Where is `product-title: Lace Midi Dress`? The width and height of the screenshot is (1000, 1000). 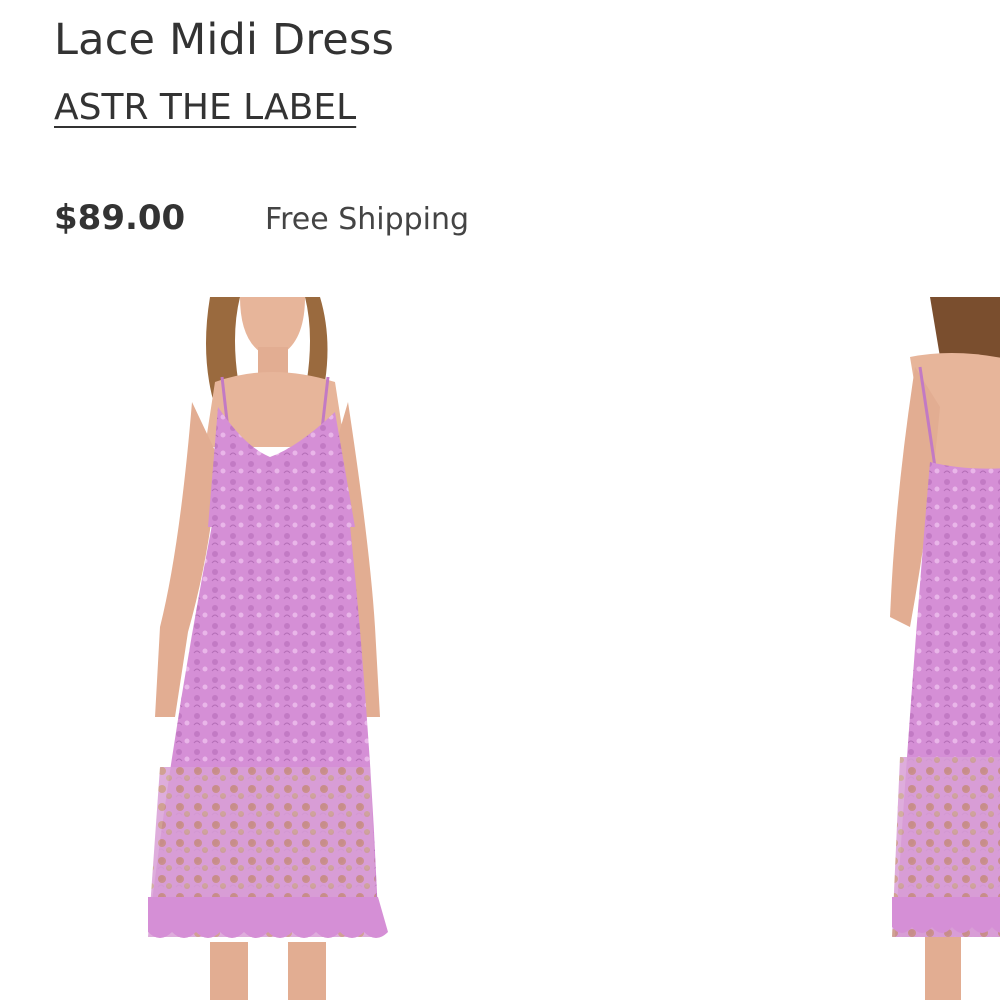 product-title: Lace Midi Dress is located at coordinates (224, 40).